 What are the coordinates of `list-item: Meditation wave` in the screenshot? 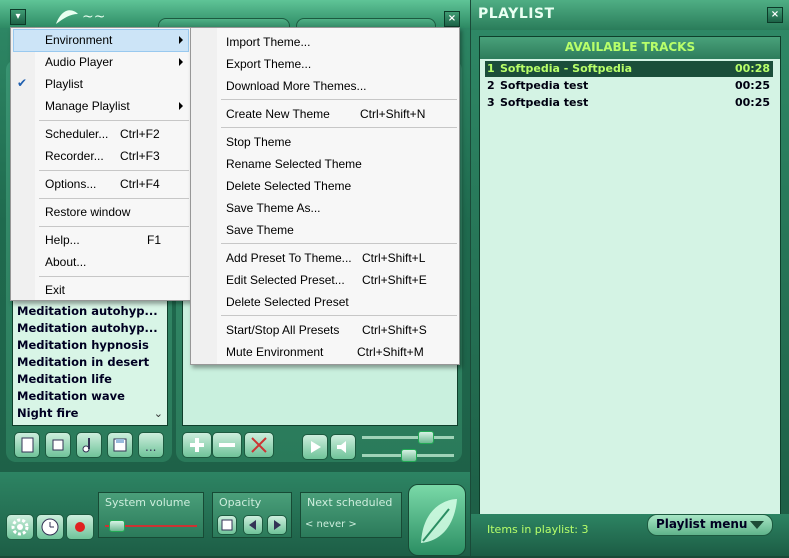 It's located at (71, 396).